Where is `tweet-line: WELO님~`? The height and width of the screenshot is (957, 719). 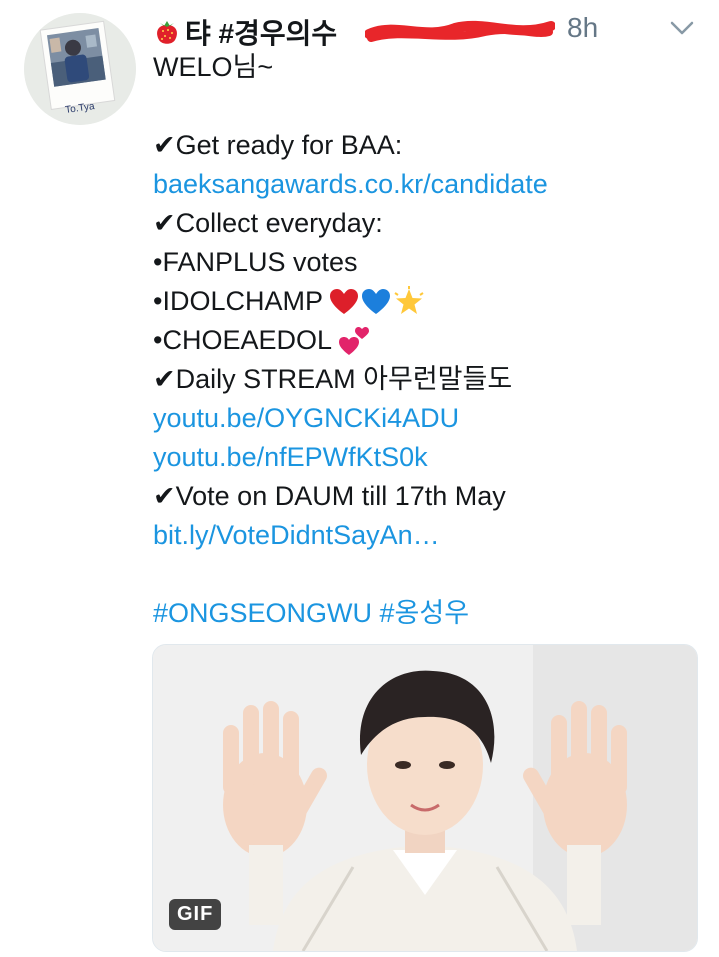 tweet-line: WELO님~ is located at coordinates (213, 67).